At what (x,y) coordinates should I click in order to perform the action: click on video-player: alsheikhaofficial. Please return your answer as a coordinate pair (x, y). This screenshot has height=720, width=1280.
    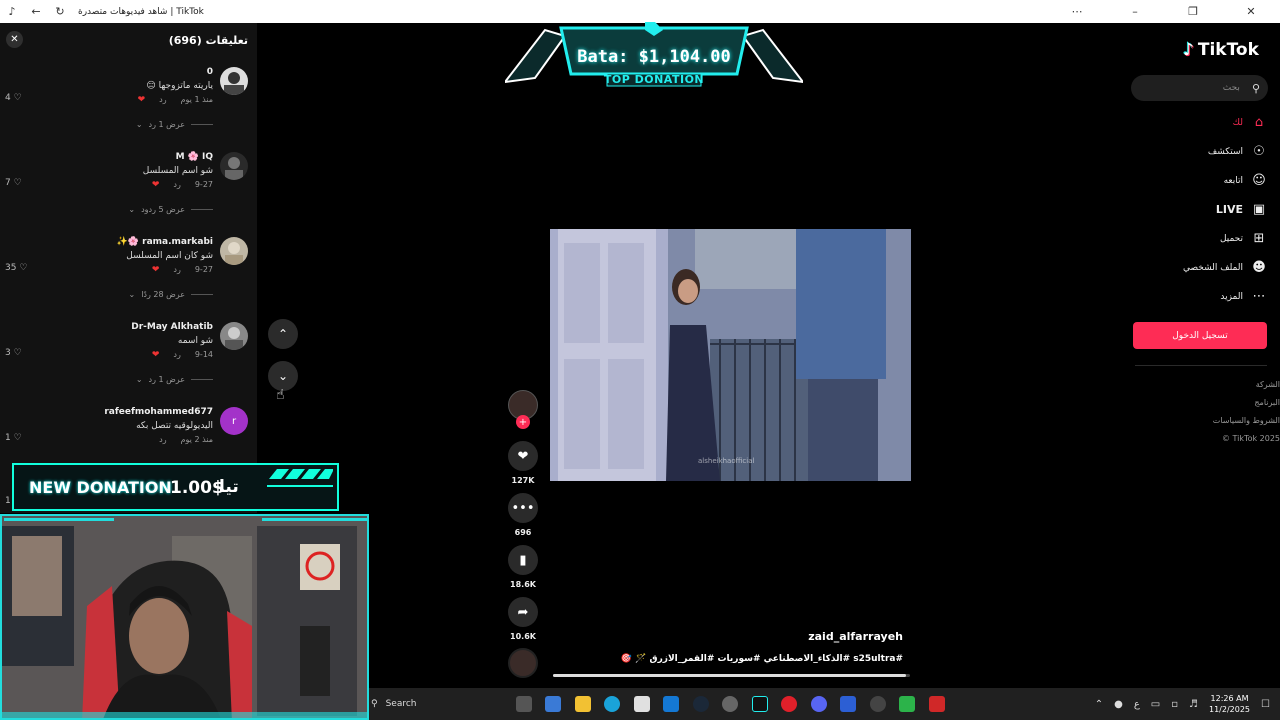
    Looking at the image, I should click on (730, 355).